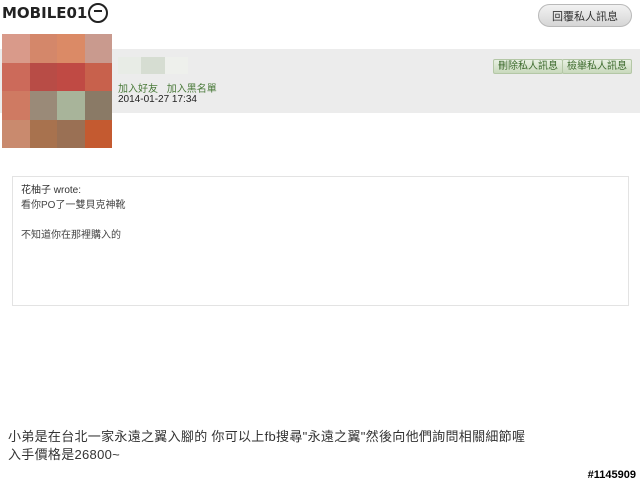 The height and width of the screenshot is (485, 640). I want to click on avatar, so click(57, 91).